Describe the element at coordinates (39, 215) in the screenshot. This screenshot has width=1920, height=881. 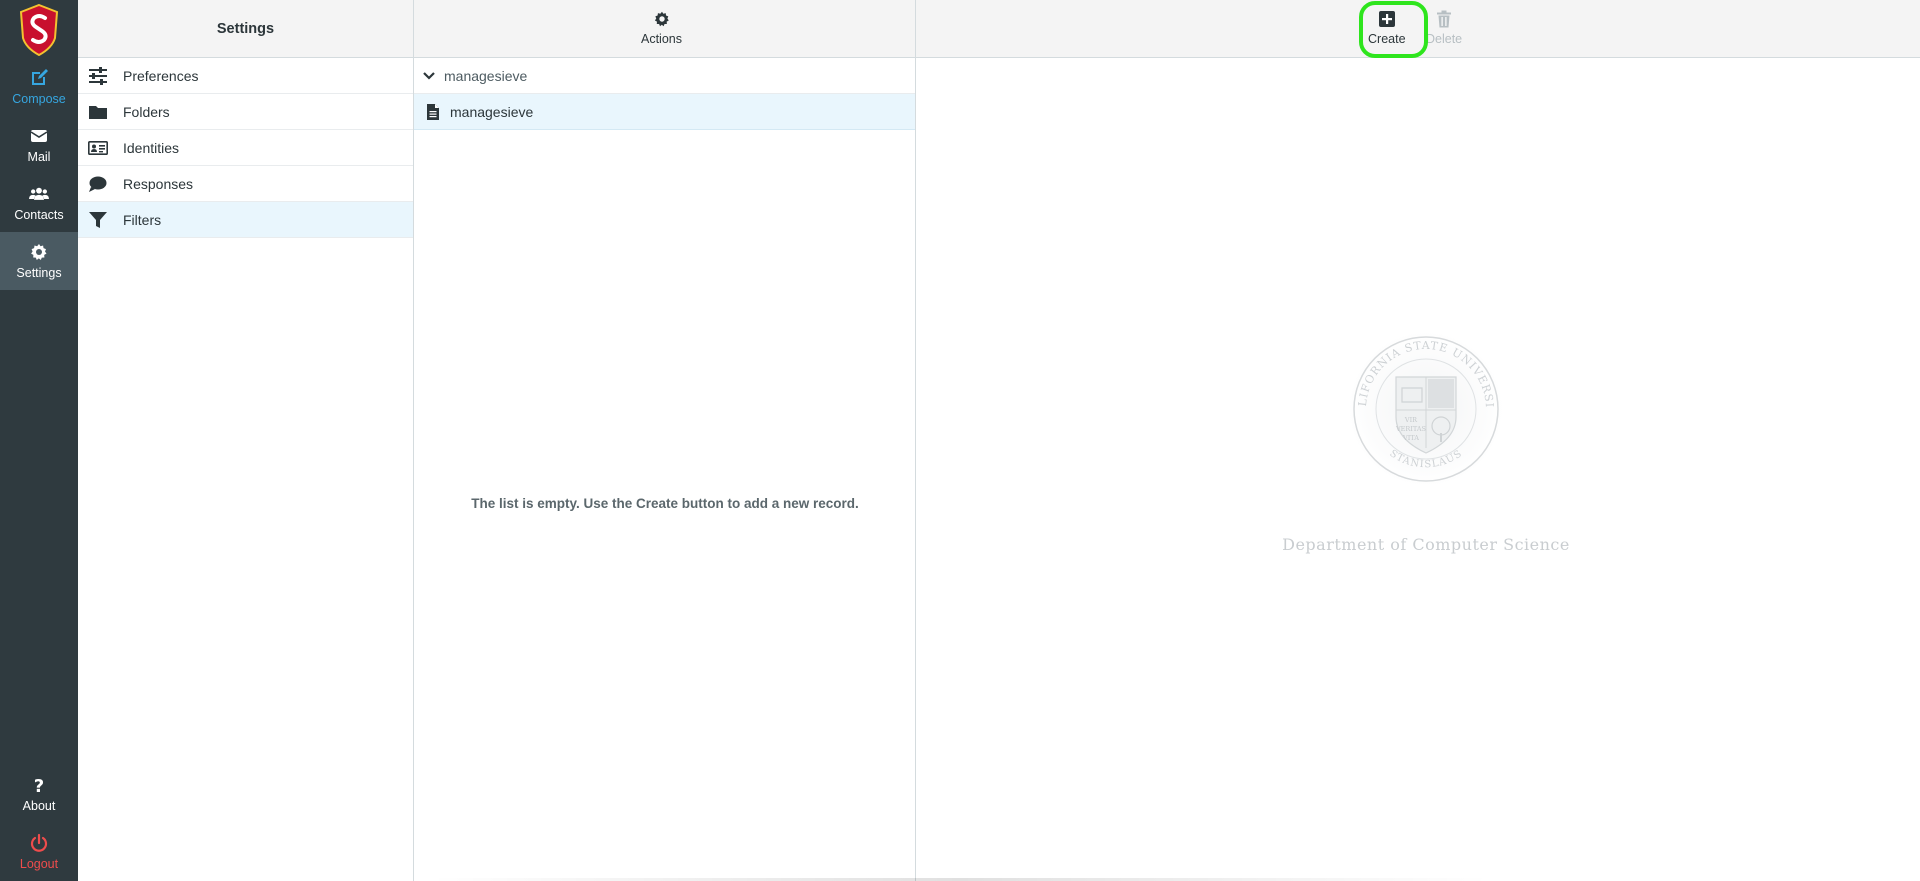
I see `contacts-label: Contacts` at that location.